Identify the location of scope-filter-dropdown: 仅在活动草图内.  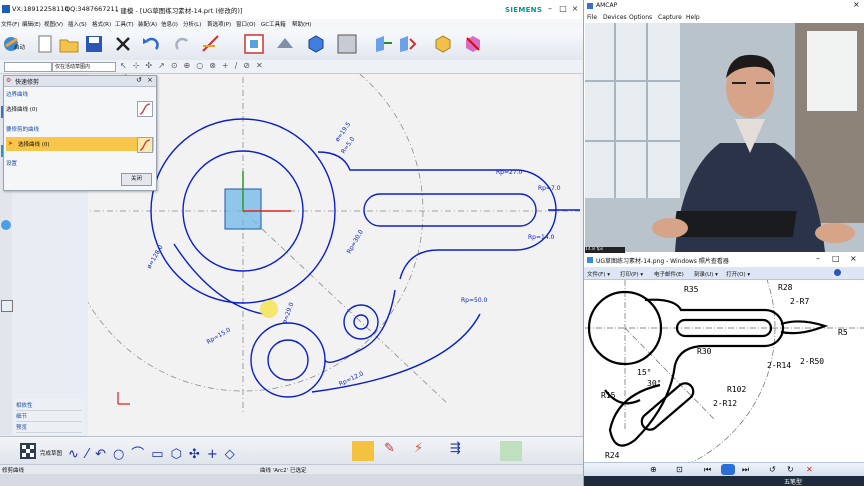
(84, 67).